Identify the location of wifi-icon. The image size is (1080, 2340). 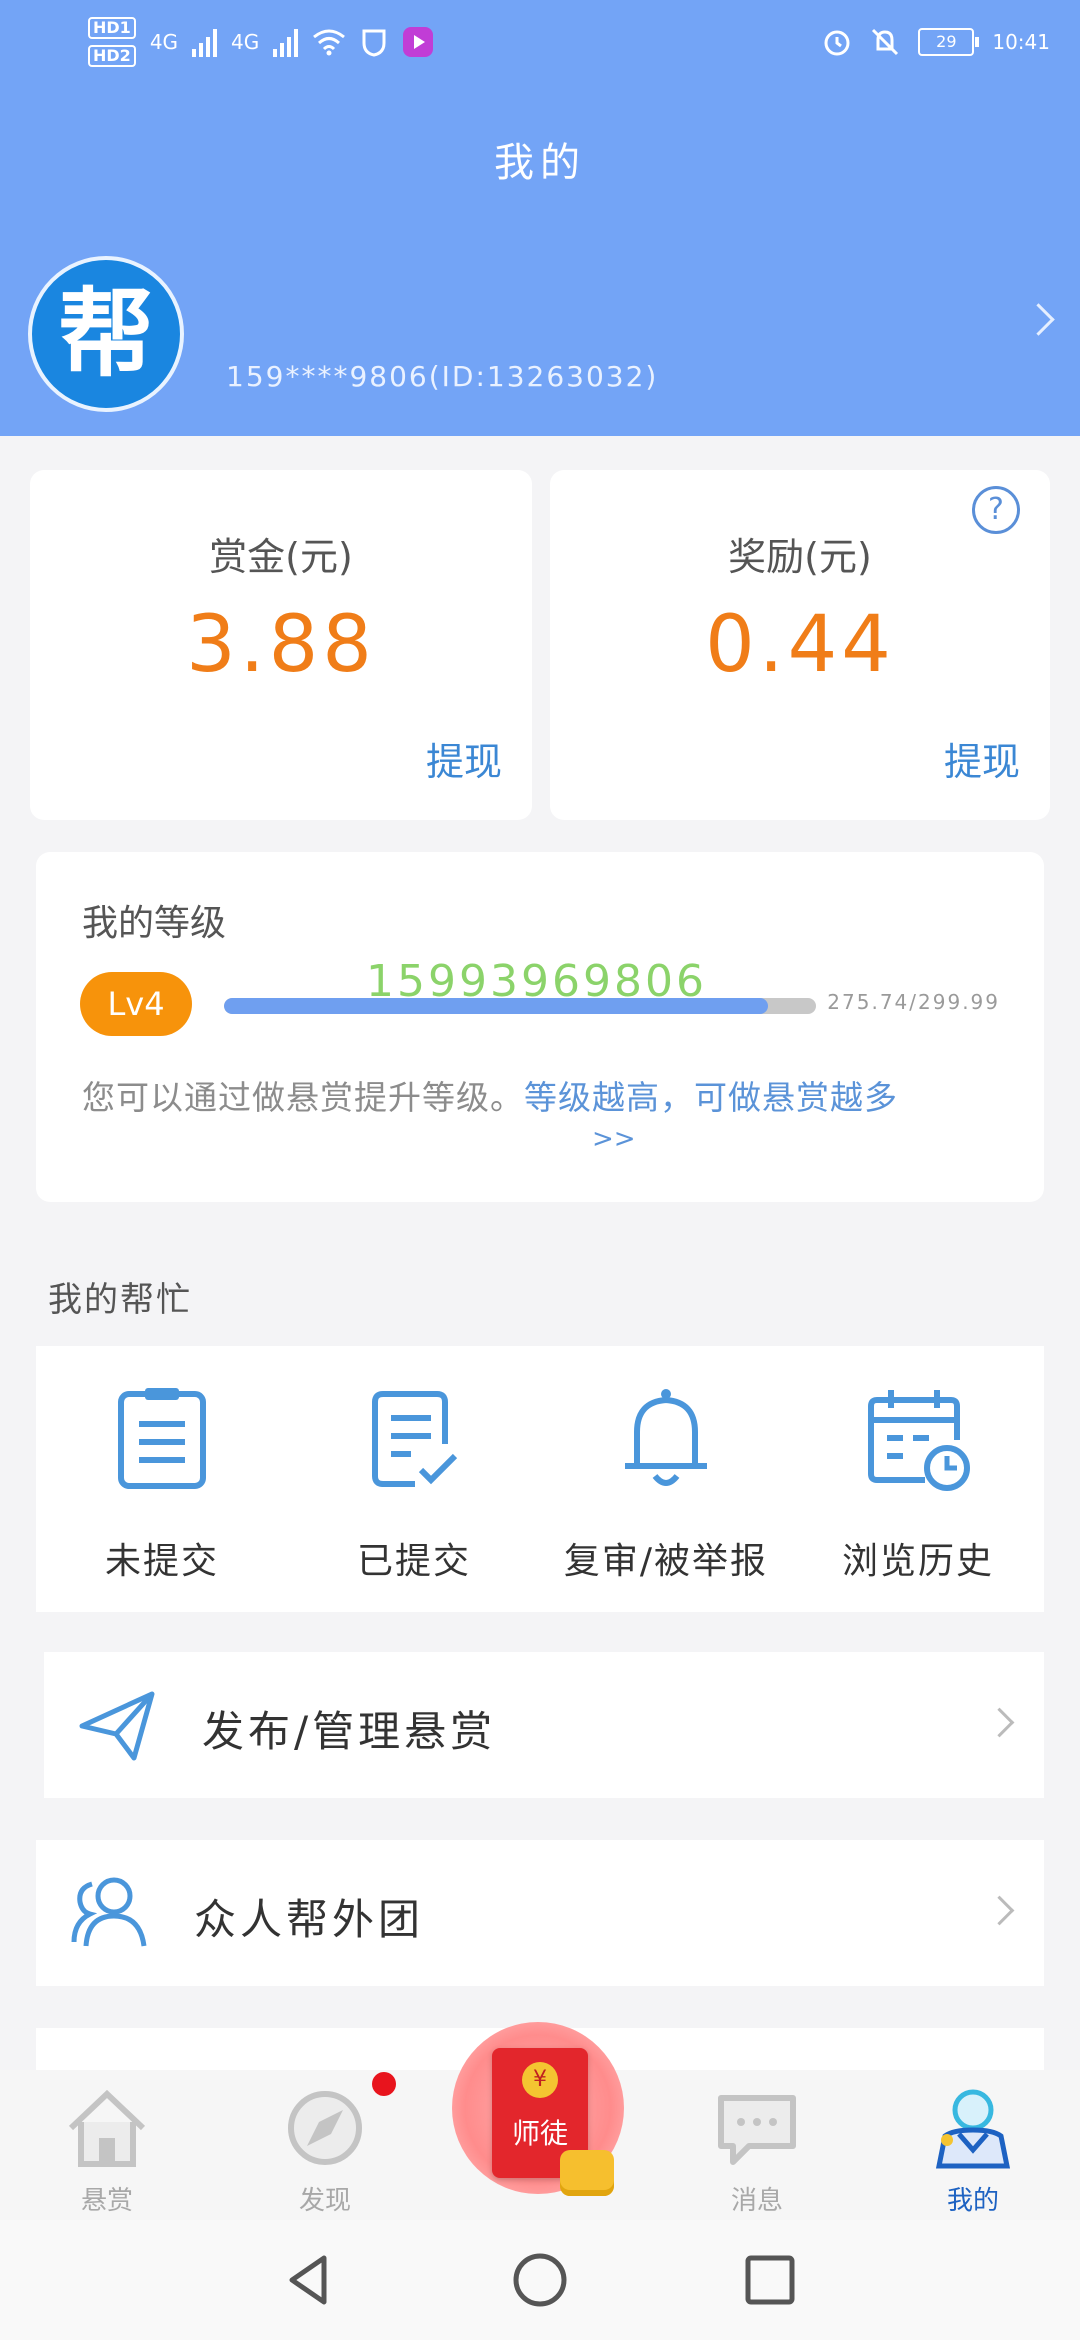
(329, 42).